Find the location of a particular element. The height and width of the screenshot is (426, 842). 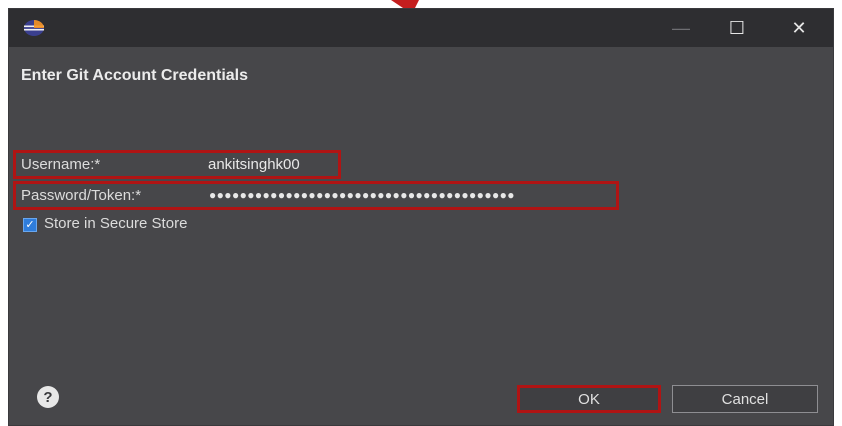

password-field: ●●●●●●●●●●●●●●●●●●●●●●●●●●●●●●●●●●●●●●●● is located at coordinates (362, 195).